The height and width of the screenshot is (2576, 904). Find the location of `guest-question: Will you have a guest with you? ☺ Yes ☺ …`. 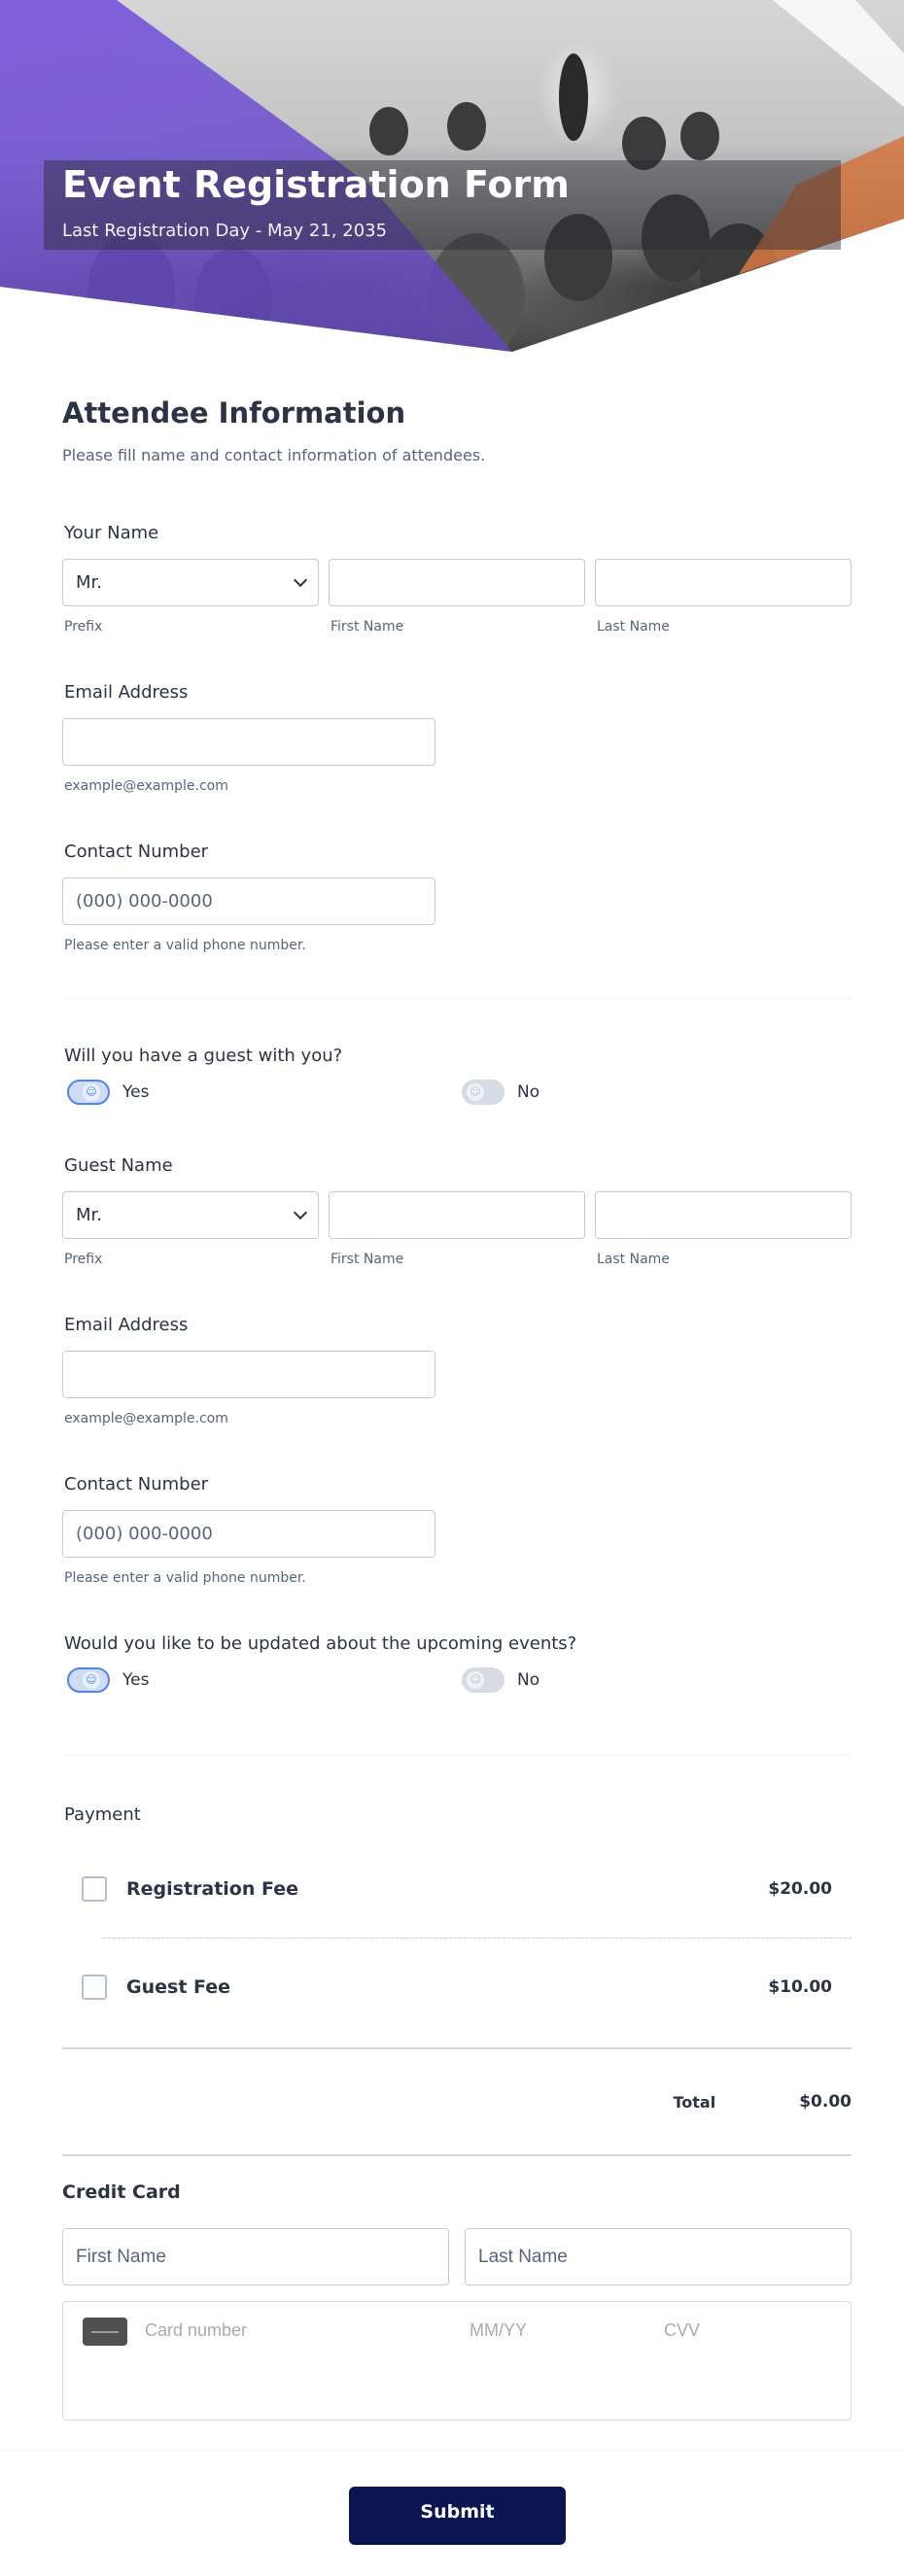

guest-question: Will you have a guest with you? ☺ Yes ☺ … is located at coordinates (457, 1075).